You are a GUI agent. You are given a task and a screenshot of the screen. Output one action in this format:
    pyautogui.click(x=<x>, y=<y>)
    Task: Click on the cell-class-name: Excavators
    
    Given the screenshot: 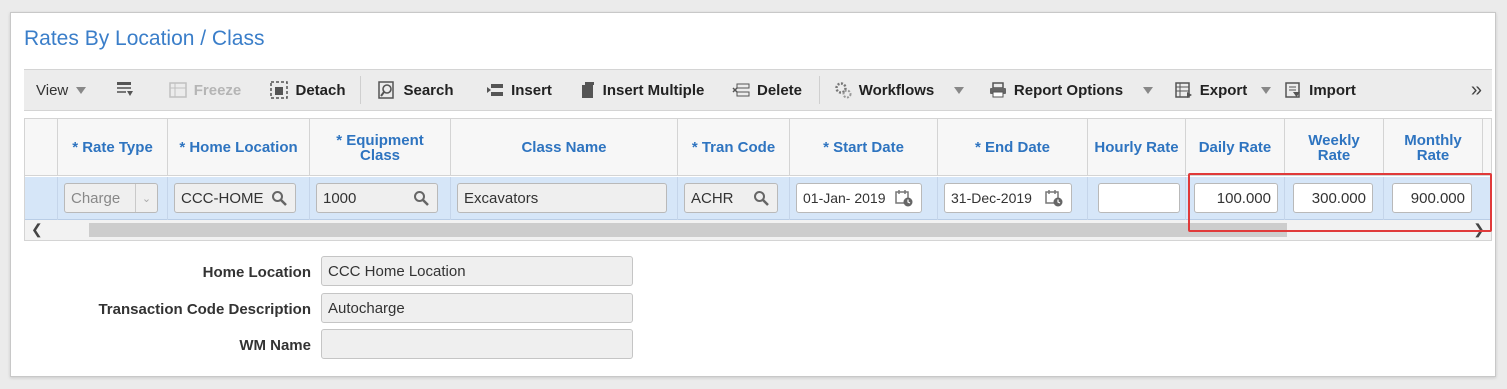 What is the action you would take?
    pyautogui.click(x=564, y=198)
    